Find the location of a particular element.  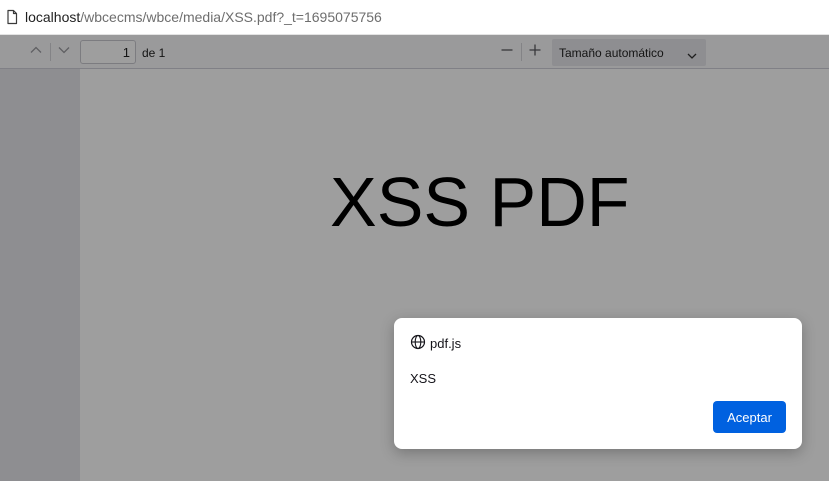

dialog-message: XSS is located at coordinates (423, 378).